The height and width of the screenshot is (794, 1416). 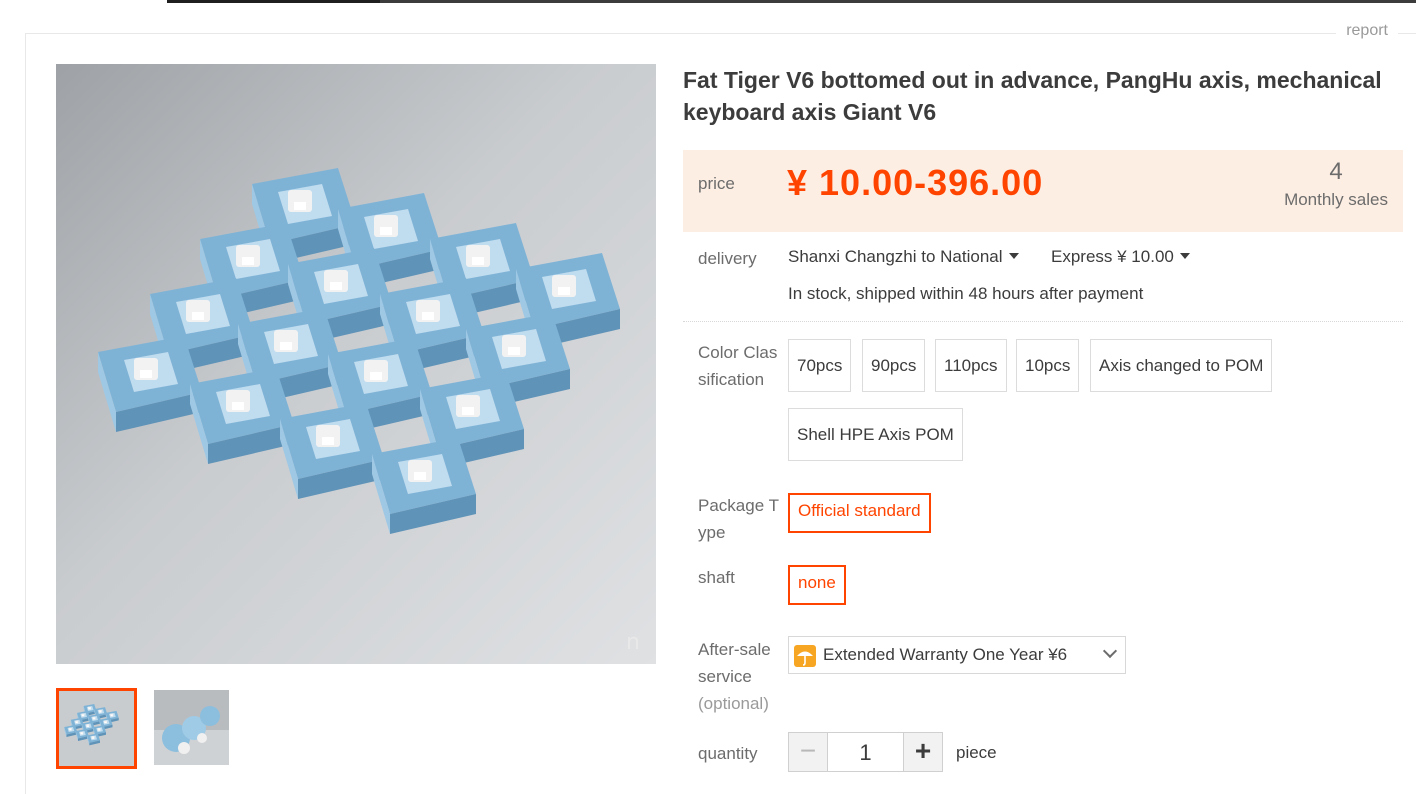 I want to click on color-label-line1: Color Clas, so click(x=738, y=352).